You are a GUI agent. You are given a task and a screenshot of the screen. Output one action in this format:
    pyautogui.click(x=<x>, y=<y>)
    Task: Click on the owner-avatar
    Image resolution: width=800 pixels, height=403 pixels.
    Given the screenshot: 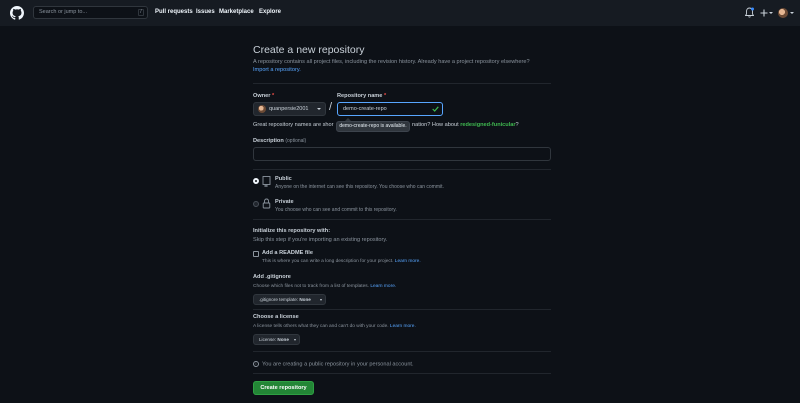 What is the action you would take?
    pyautogui.click(x=262, y=109)
    